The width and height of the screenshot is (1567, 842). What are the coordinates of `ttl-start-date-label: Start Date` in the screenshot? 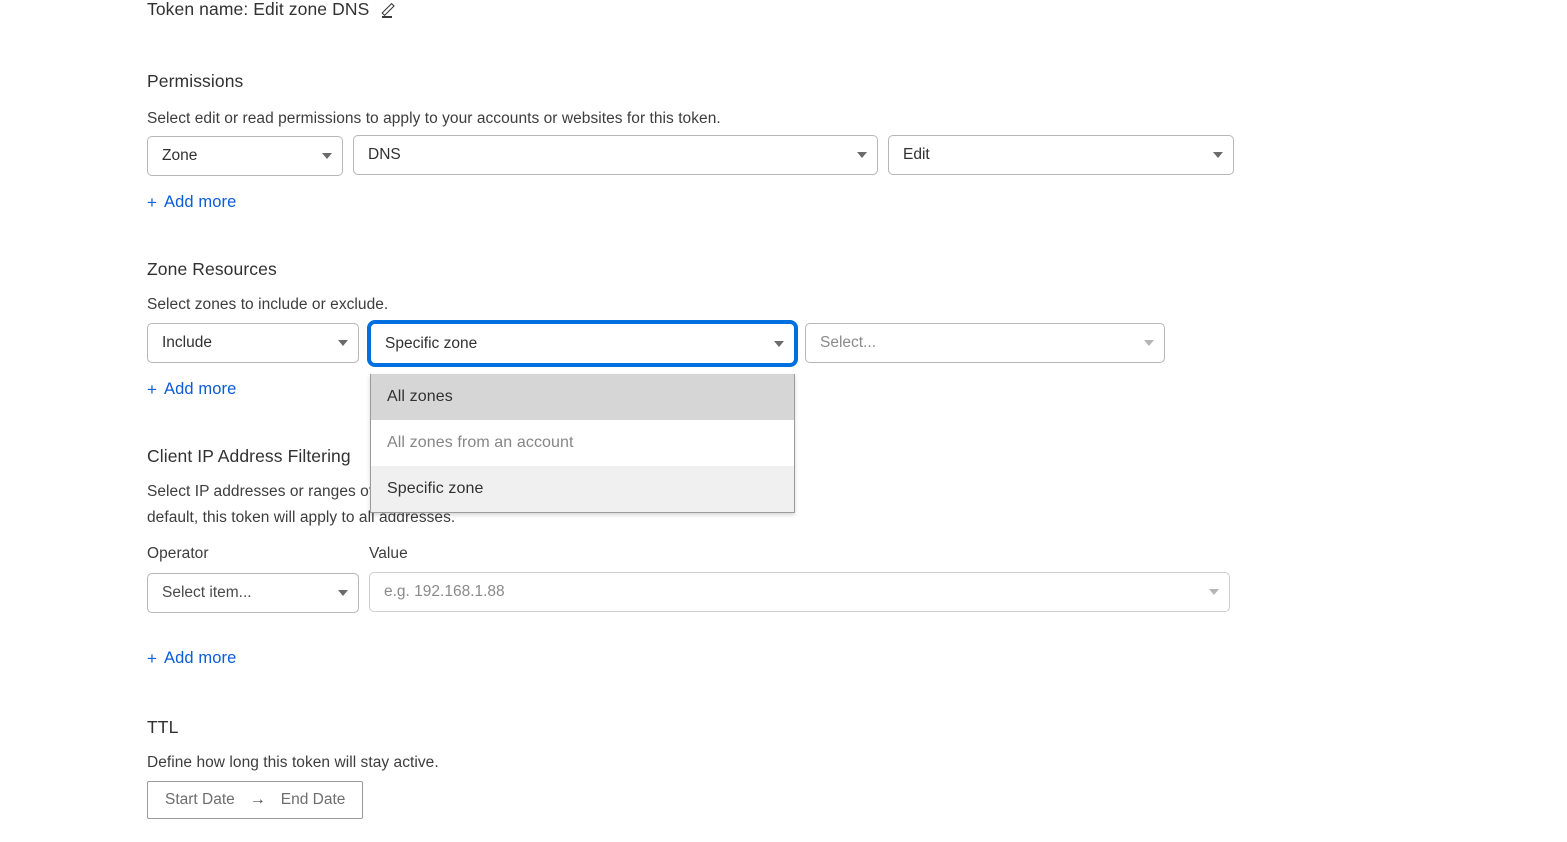 It's located at (200, 799).